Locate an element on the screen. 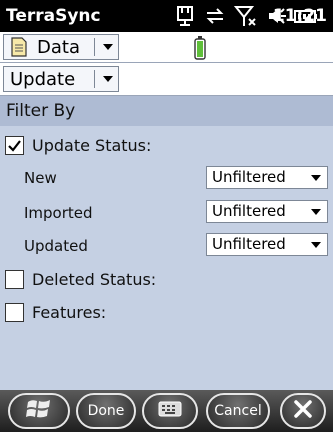 The width and height of the screenshot is (333, 432). windows-logo-icon is located at coordinates (39, 411).